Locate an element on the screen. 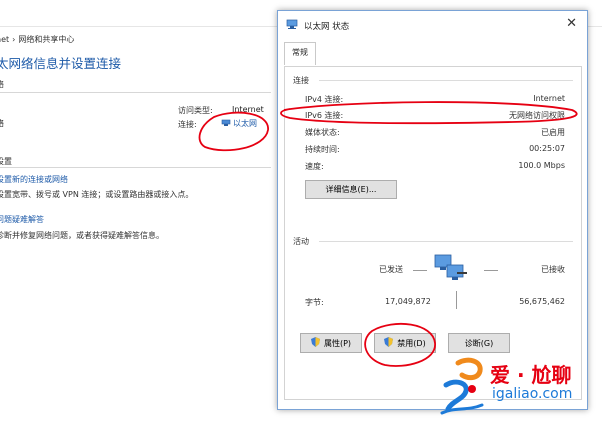  dialog-title-bar: 以太网 状态 is located at coordinates (317, 26).